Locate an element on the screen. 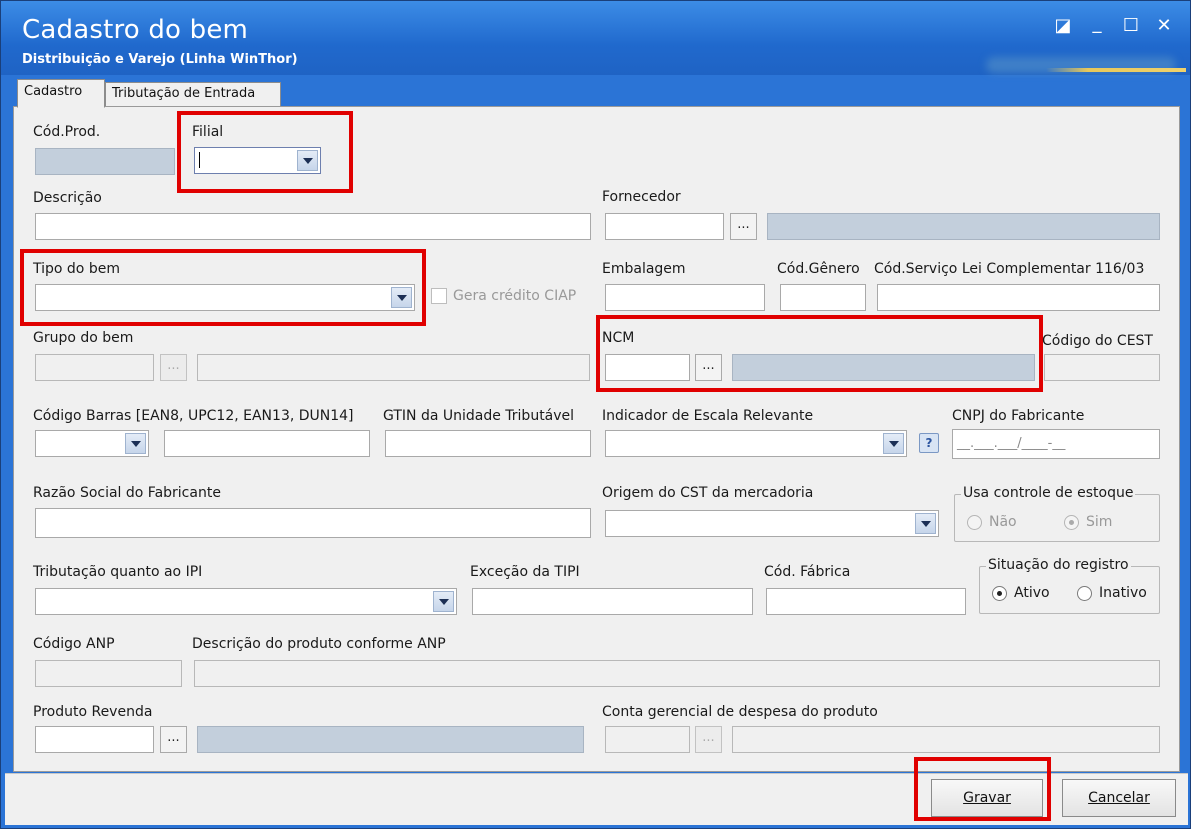 This screenshot has height=829, width=1191. cancelar-label: Cancelar is located at coordinates (1119, 798).